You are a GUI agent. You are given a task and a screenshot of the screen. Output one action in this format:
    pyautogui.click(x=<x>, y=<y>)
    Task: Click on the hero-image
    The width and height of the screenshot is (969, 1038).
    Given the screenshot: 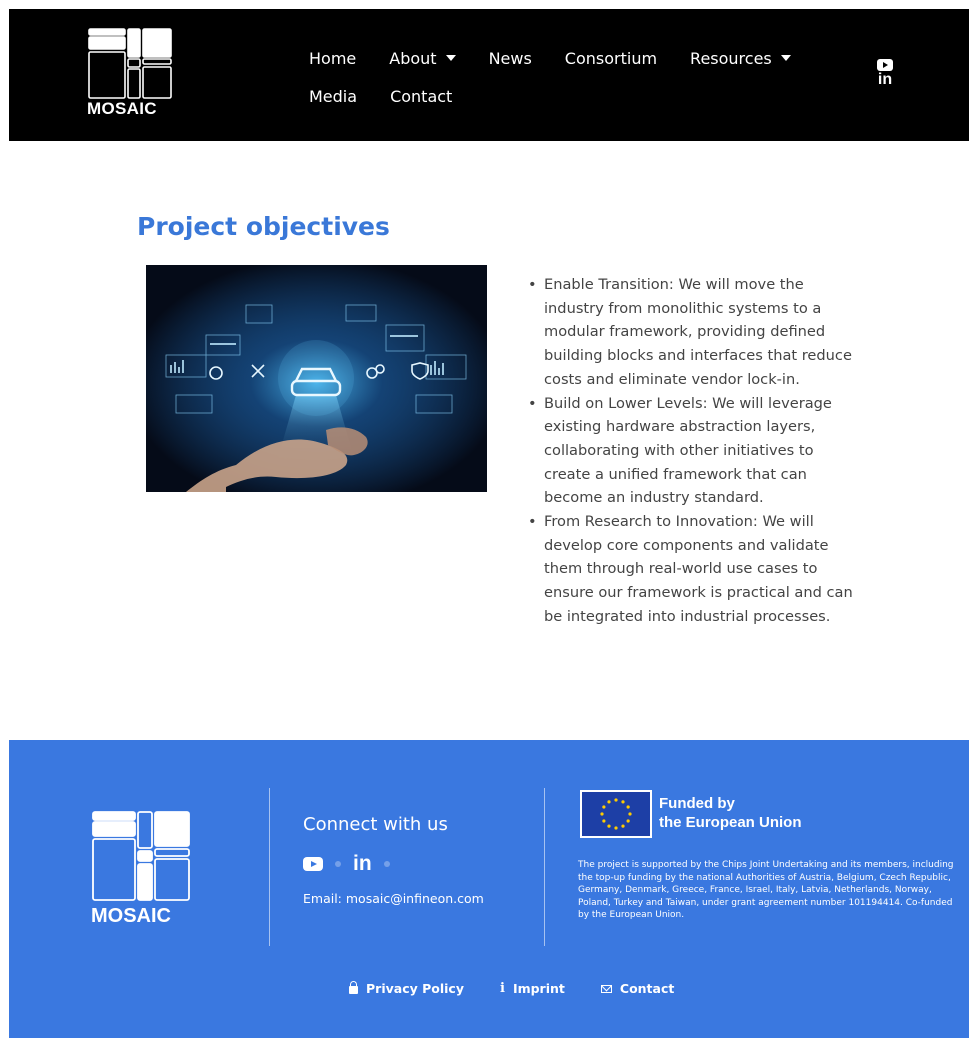 What is the action you would take?
    pyautogui.click(x=316, y=378)
    